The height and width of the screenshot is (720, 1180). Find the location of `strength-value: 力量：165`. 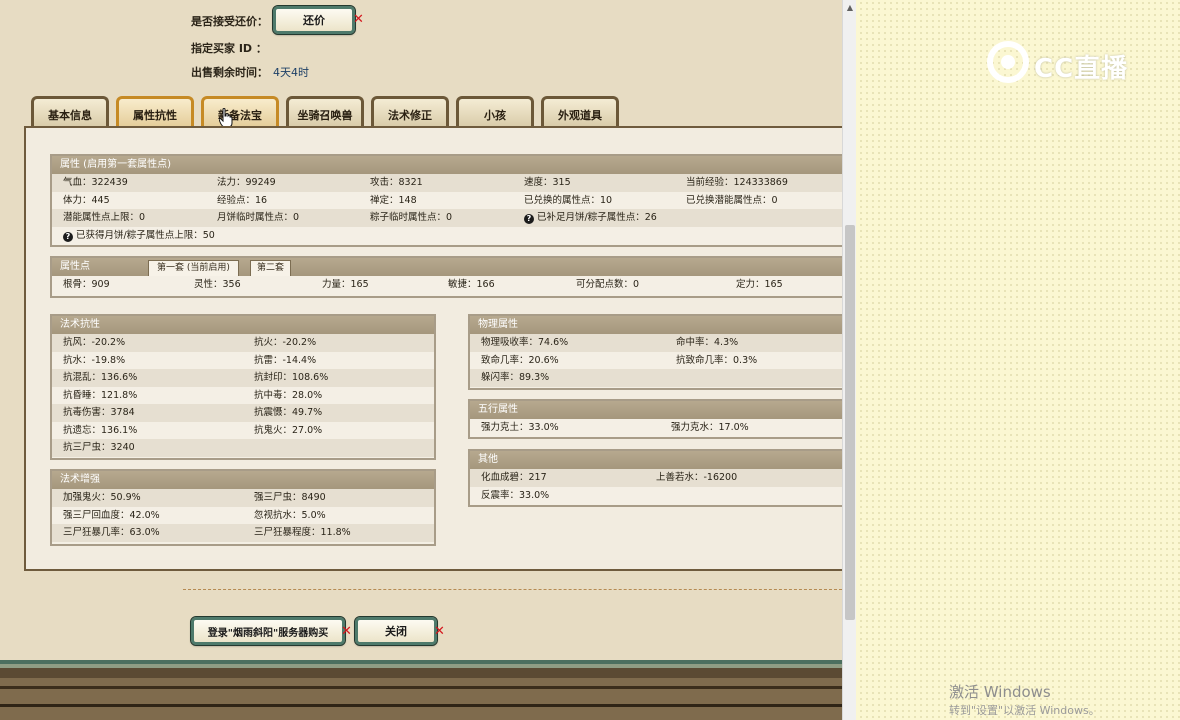

strength-value: 力量：165 is located at coordinates (345, 284).